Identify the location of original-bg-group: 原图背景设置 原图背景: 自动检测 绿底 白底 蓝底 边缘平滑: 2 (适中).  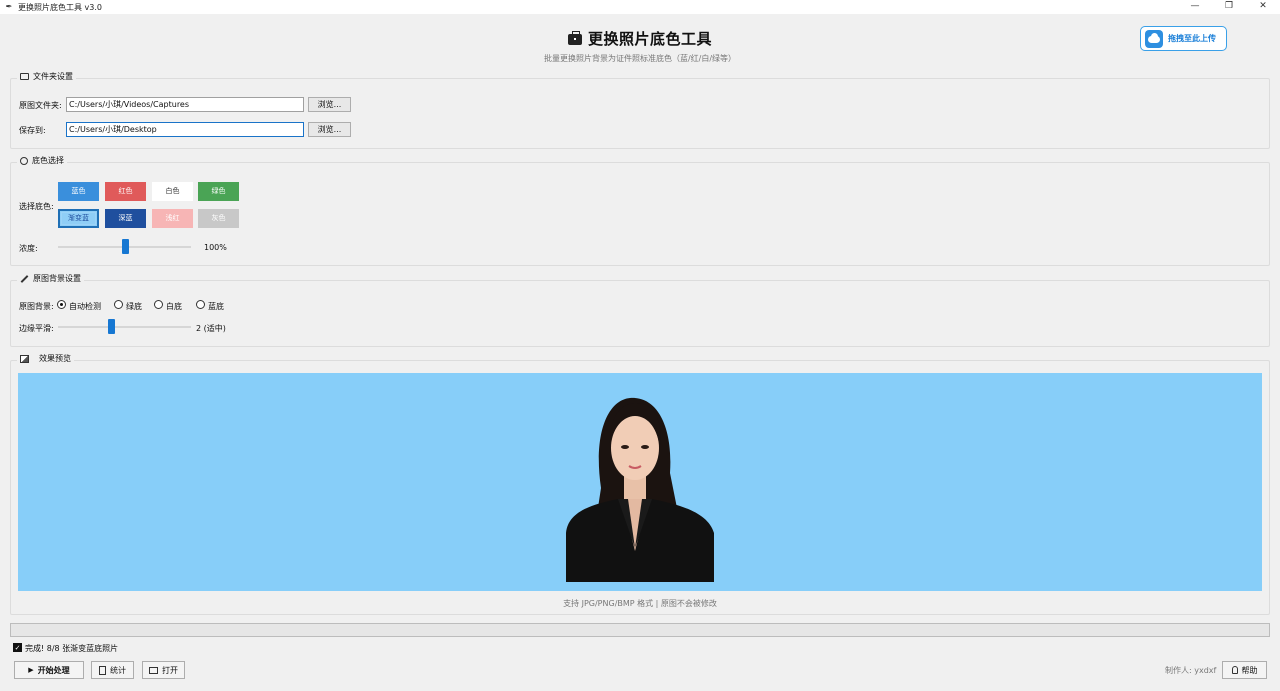
(640, 310).